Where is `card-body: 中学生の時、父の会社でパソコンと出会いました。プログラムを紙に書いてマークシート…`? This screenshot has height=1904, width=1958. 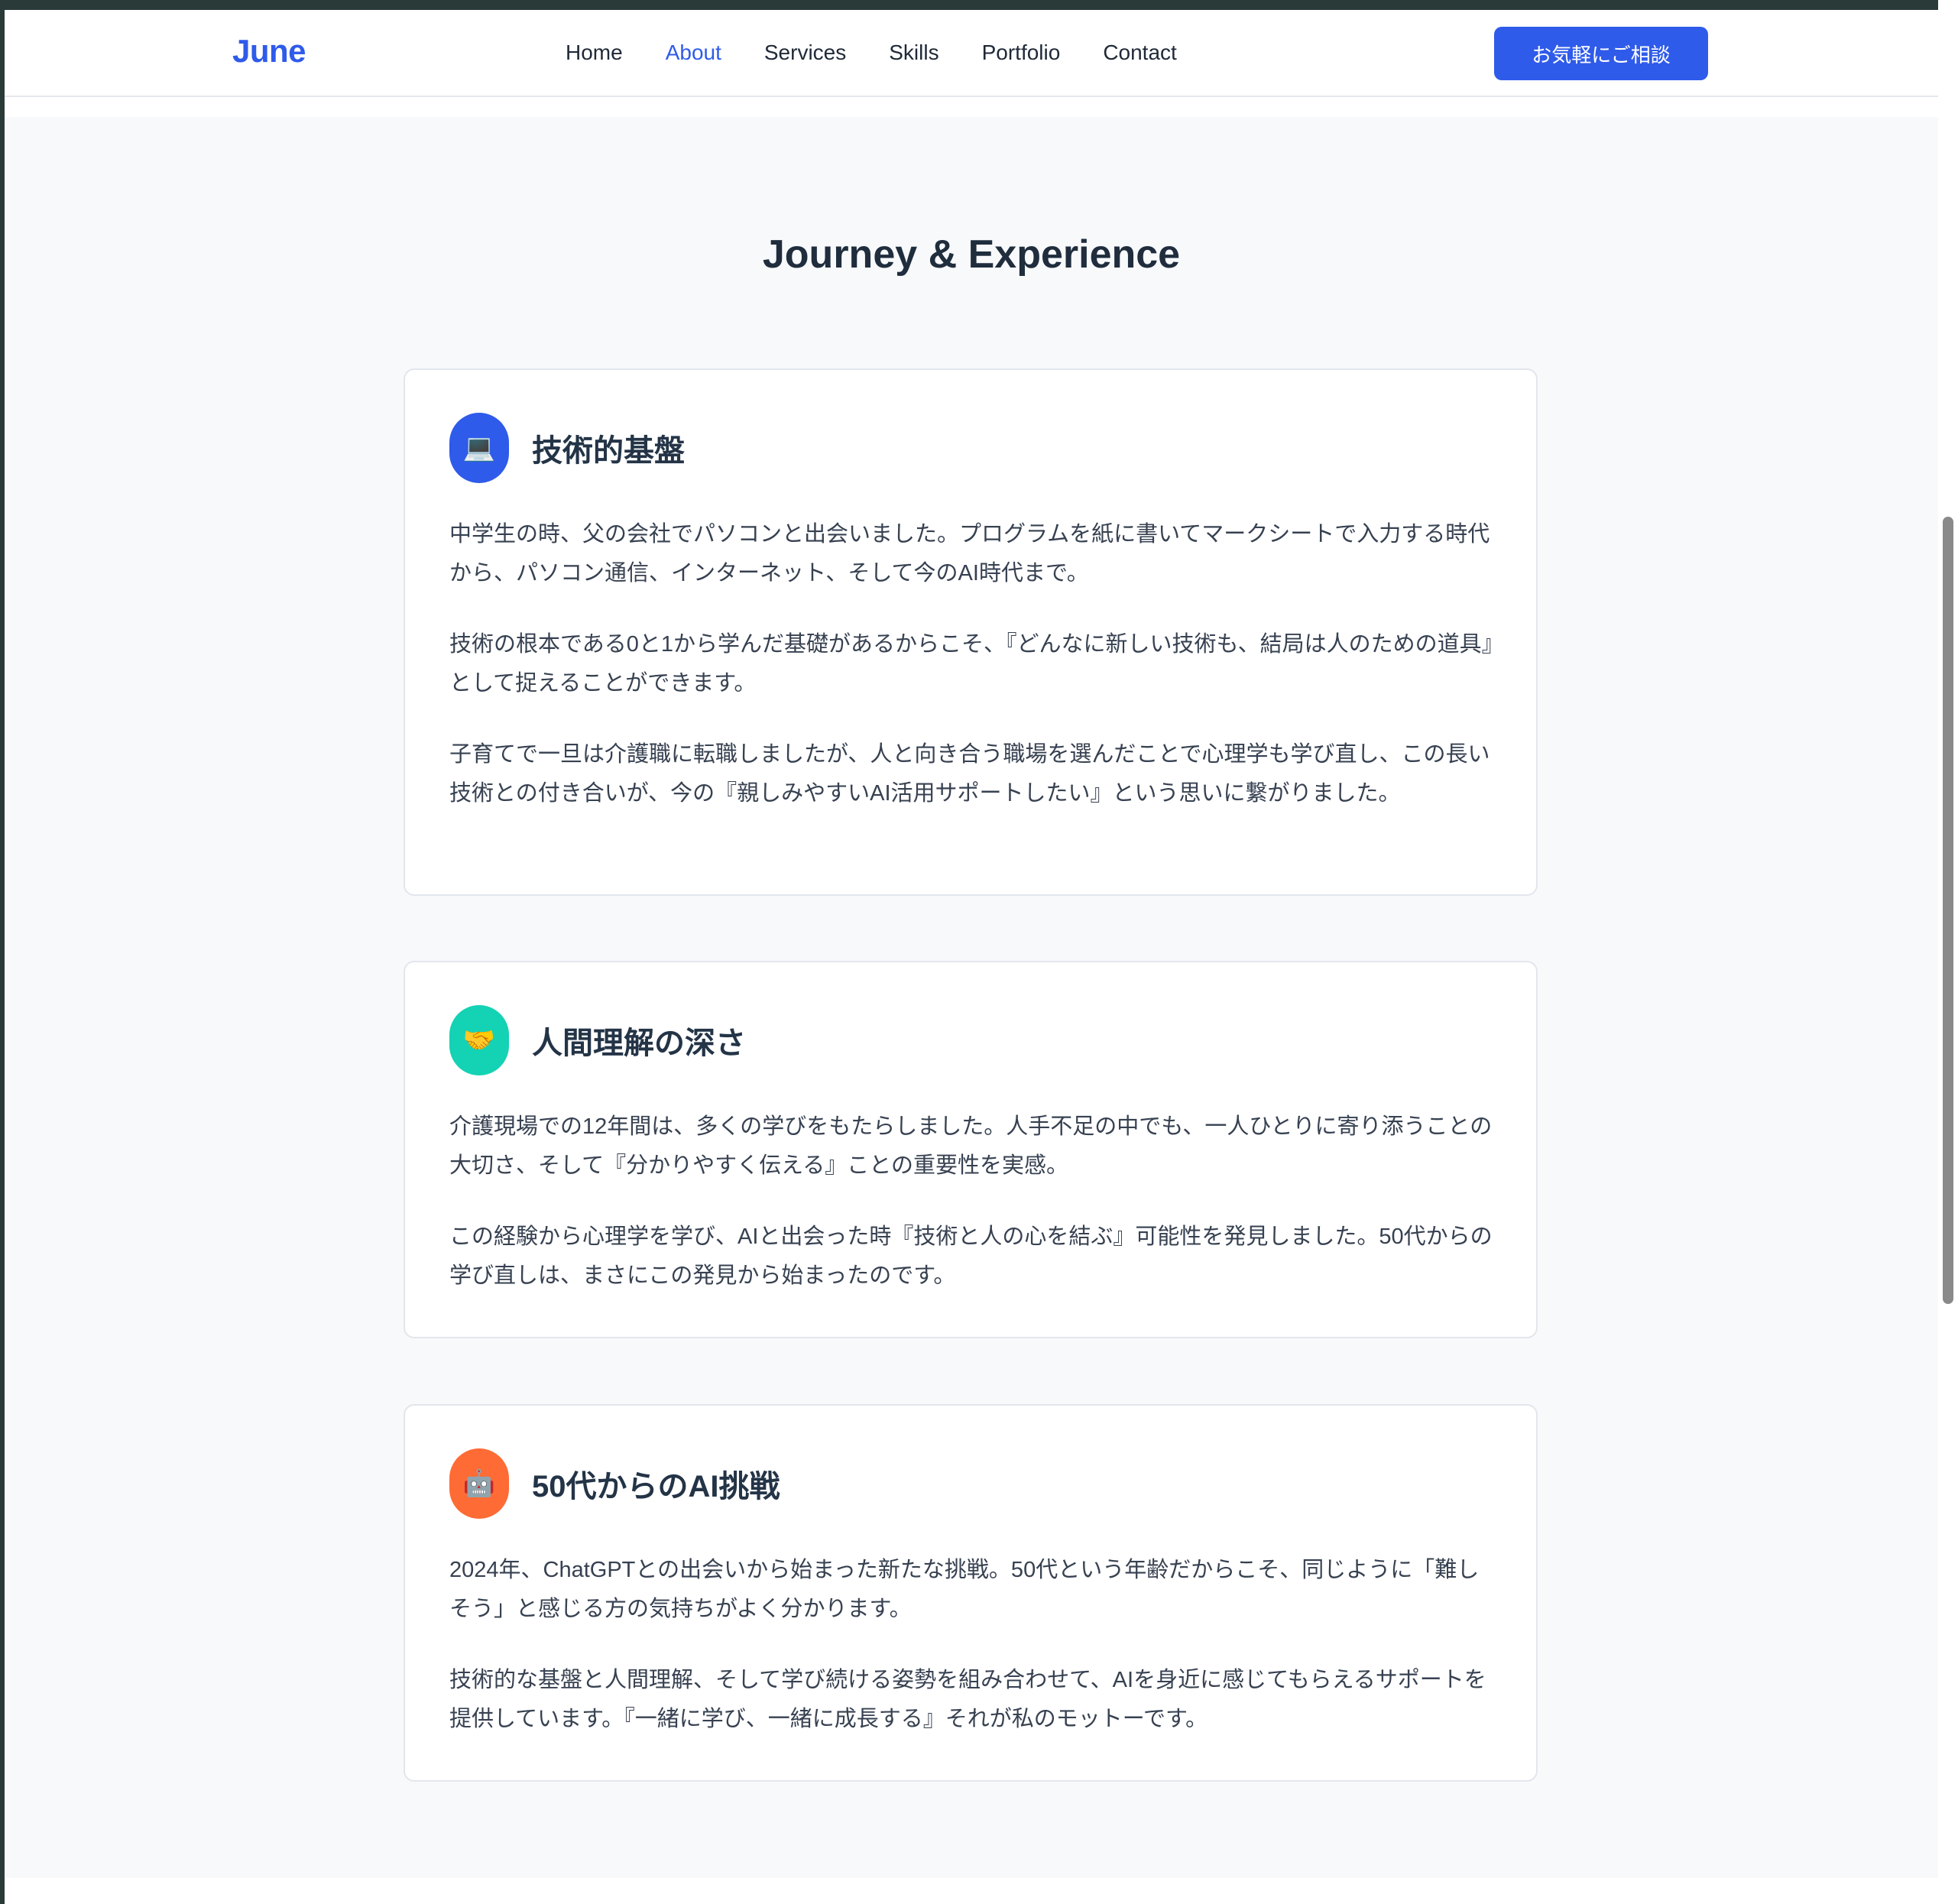 card-body: 中学生の時、父の会社でパソコンと出会いました。プログラムを紙に書いてマークシート… is located at coordinates (971, 664).